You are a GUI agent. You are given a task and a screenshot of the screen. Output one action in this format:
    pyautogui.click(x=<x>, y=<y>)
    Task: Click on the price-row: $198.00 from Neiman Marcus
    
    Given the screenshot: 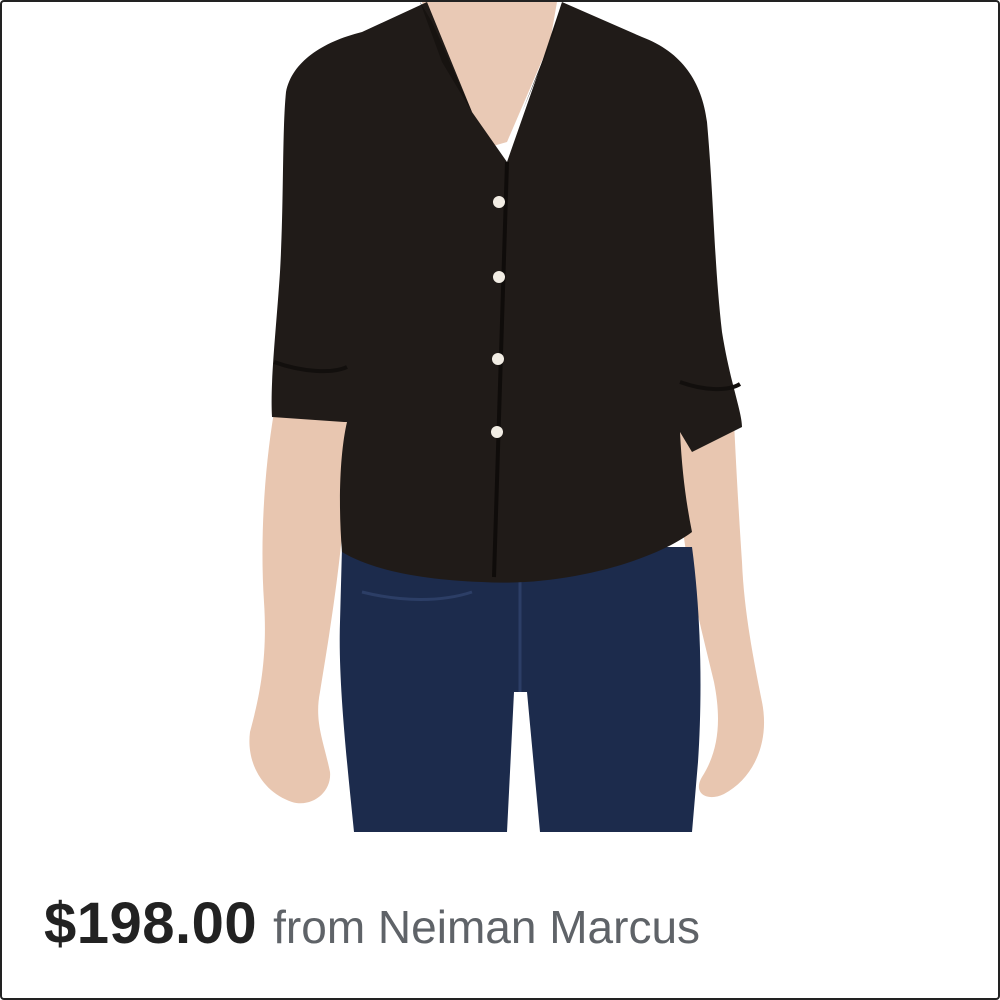 What is the action you would take?
    pyautogui.click(x=372, y=930)
    